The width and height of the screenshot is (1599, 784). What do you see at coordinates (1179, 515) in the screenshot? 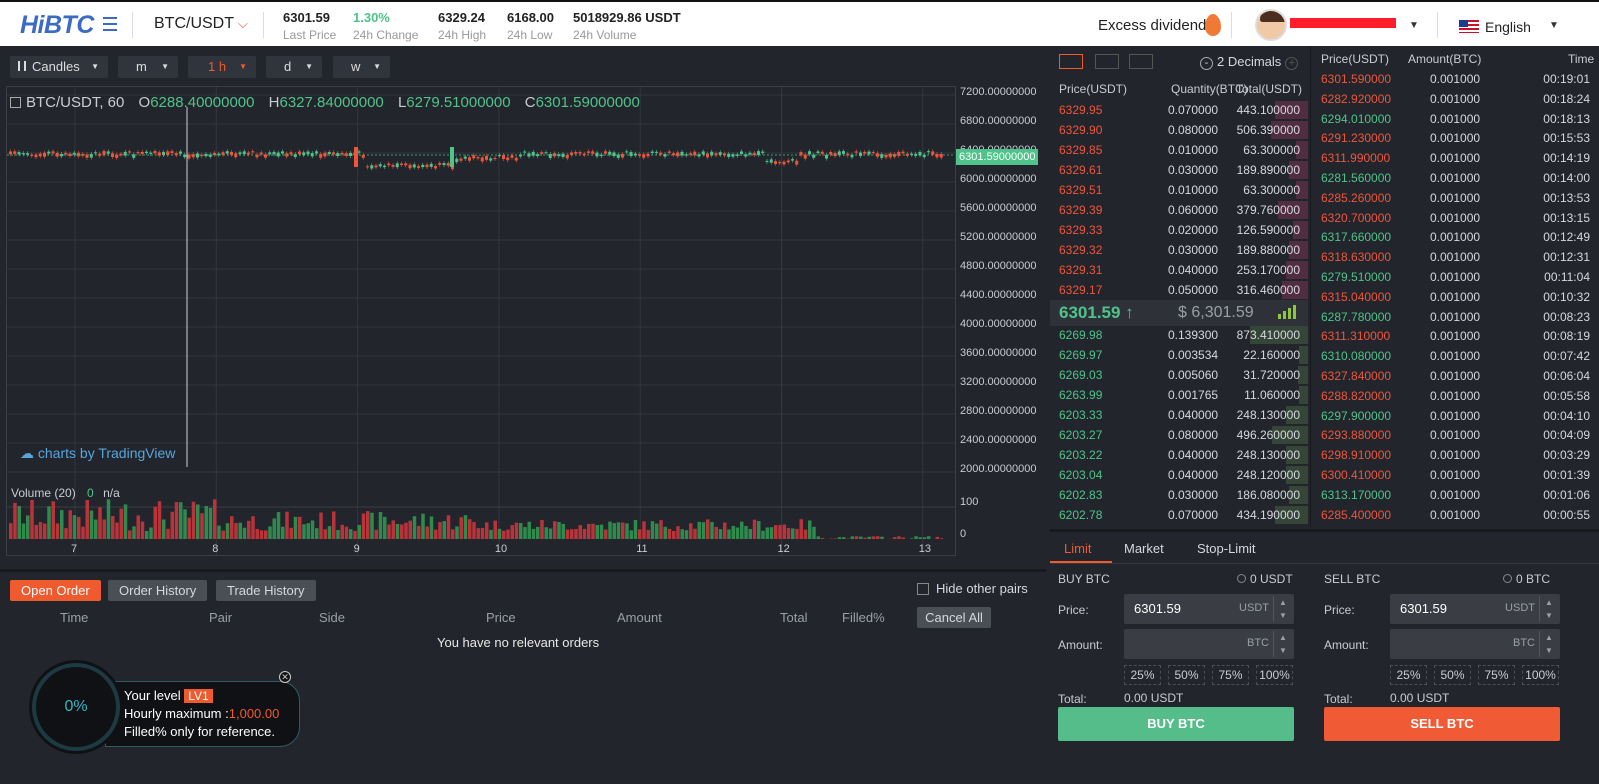
I see `bid-row: 6202.78 0.070000 434.190000` at bounding box center [1179, 515].